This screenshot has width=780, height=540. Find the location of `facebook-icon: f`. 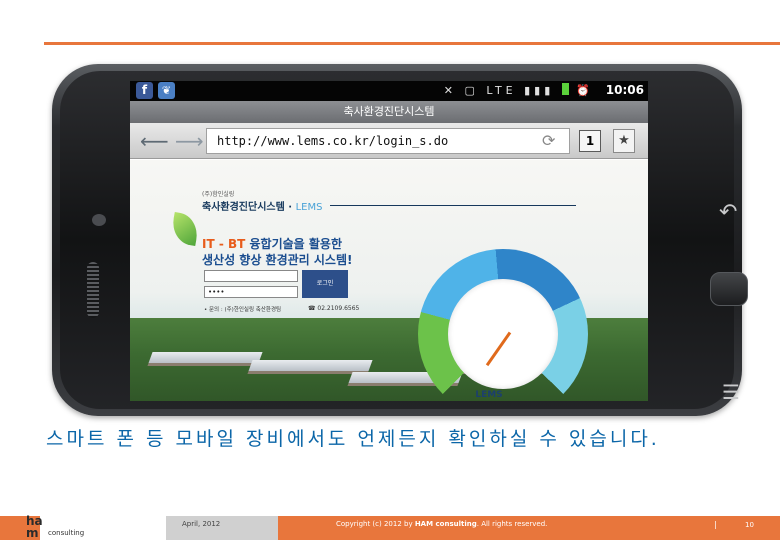

facebook-icon: f is located at coordinates (144, 90).